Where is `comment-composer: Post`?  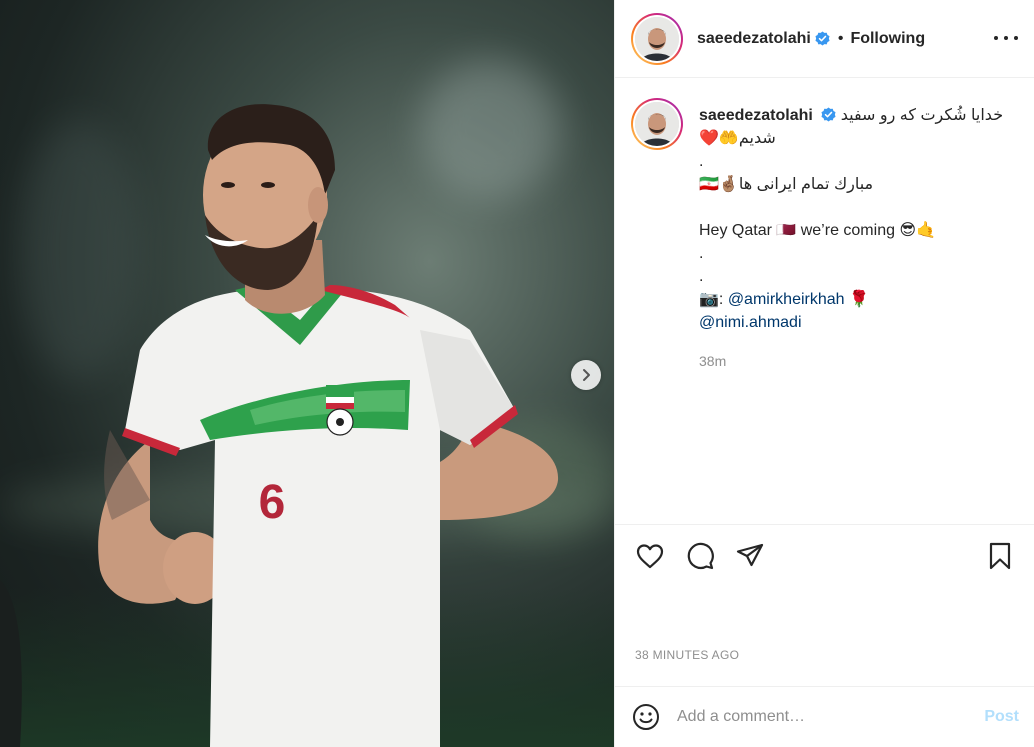
comment-composer: Post is located at coordinates (824, 716).